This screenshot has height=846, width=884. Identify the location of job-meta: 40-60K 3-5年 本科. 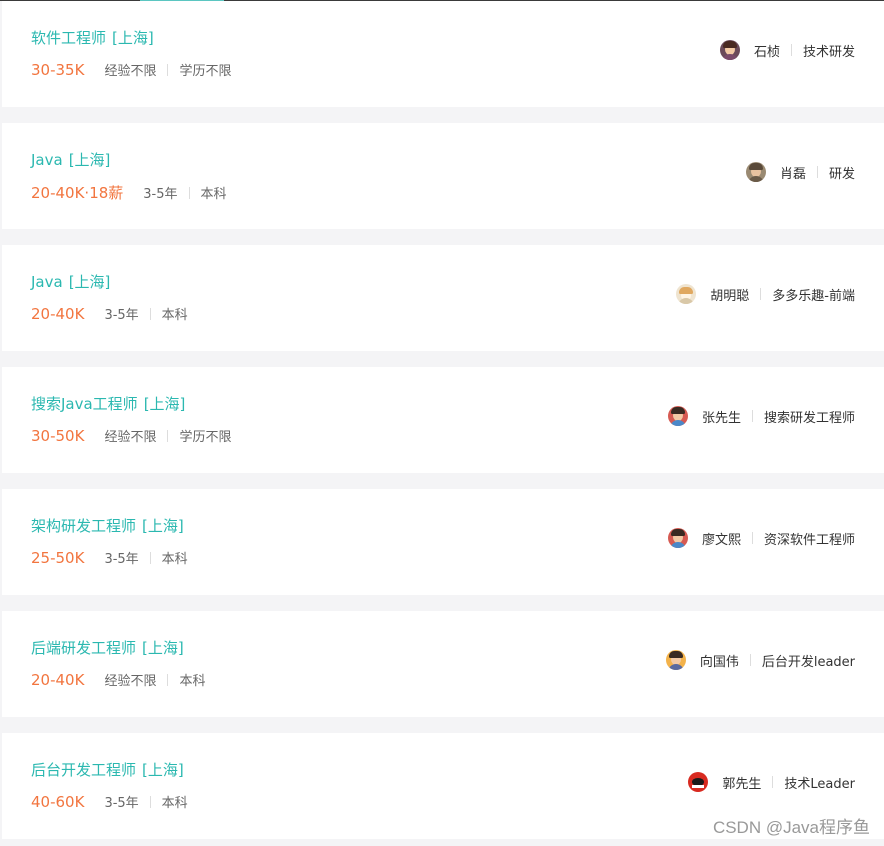
(109, 802).